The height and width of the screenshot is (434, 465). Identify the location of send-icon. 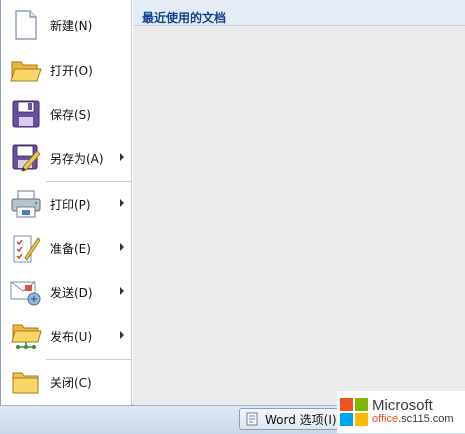
(26, 292).